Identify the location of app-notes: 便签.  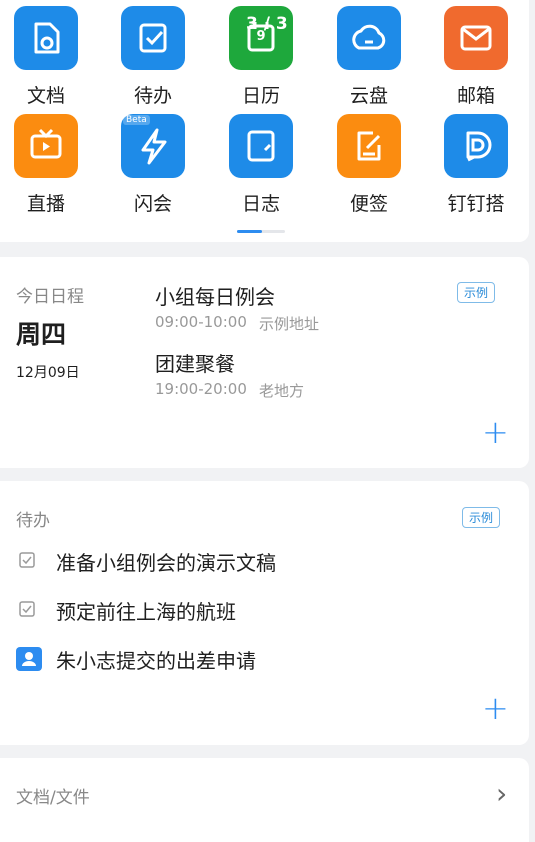
(369, 164).